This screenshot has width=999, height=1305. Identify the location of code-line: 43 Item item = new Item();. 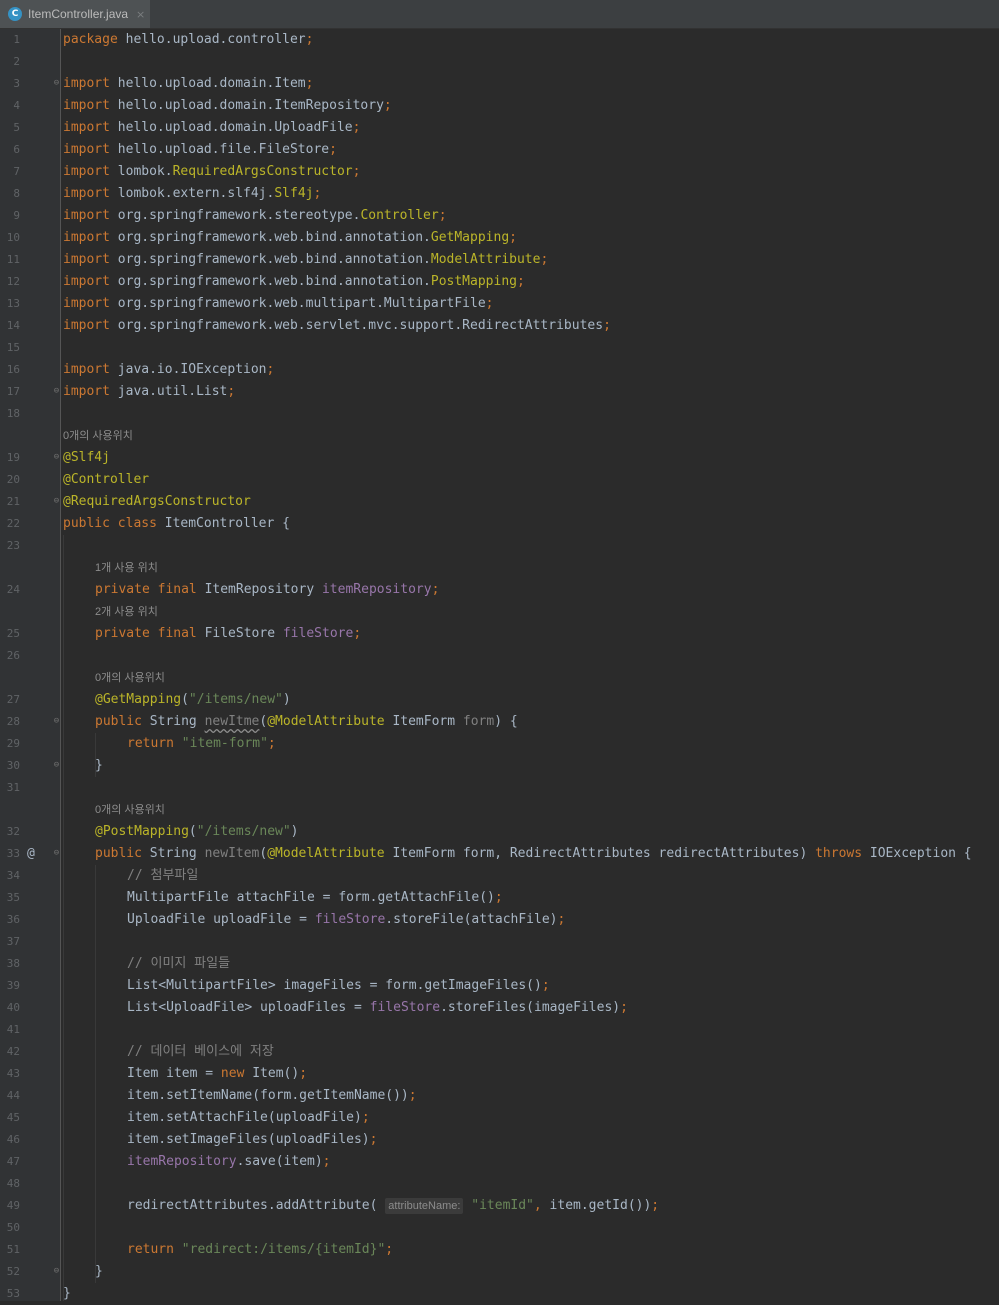
(157, 1073).